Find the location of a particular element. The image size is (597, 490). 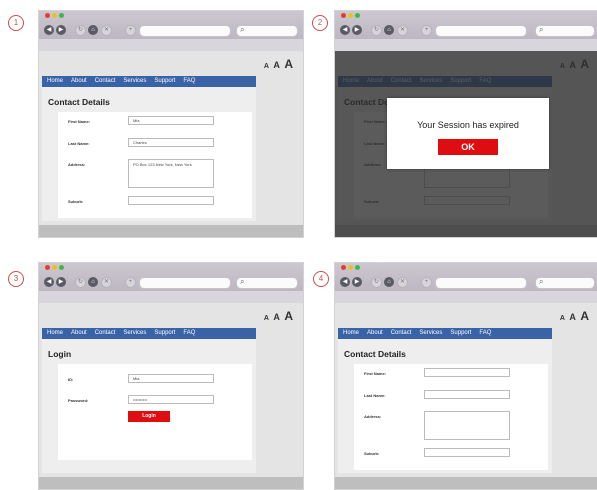

contact-form: First Name: Last Name: Address: Suburb: is located at coordinates (451, 417).